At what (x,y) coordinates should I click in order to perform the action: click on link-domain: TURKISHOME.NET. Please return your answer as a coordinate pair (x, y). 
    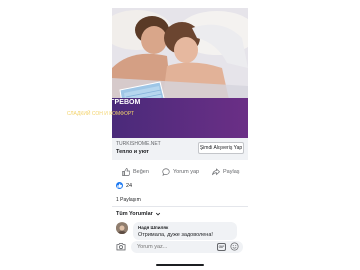
    Looking at the image, I should click on (138, 144).